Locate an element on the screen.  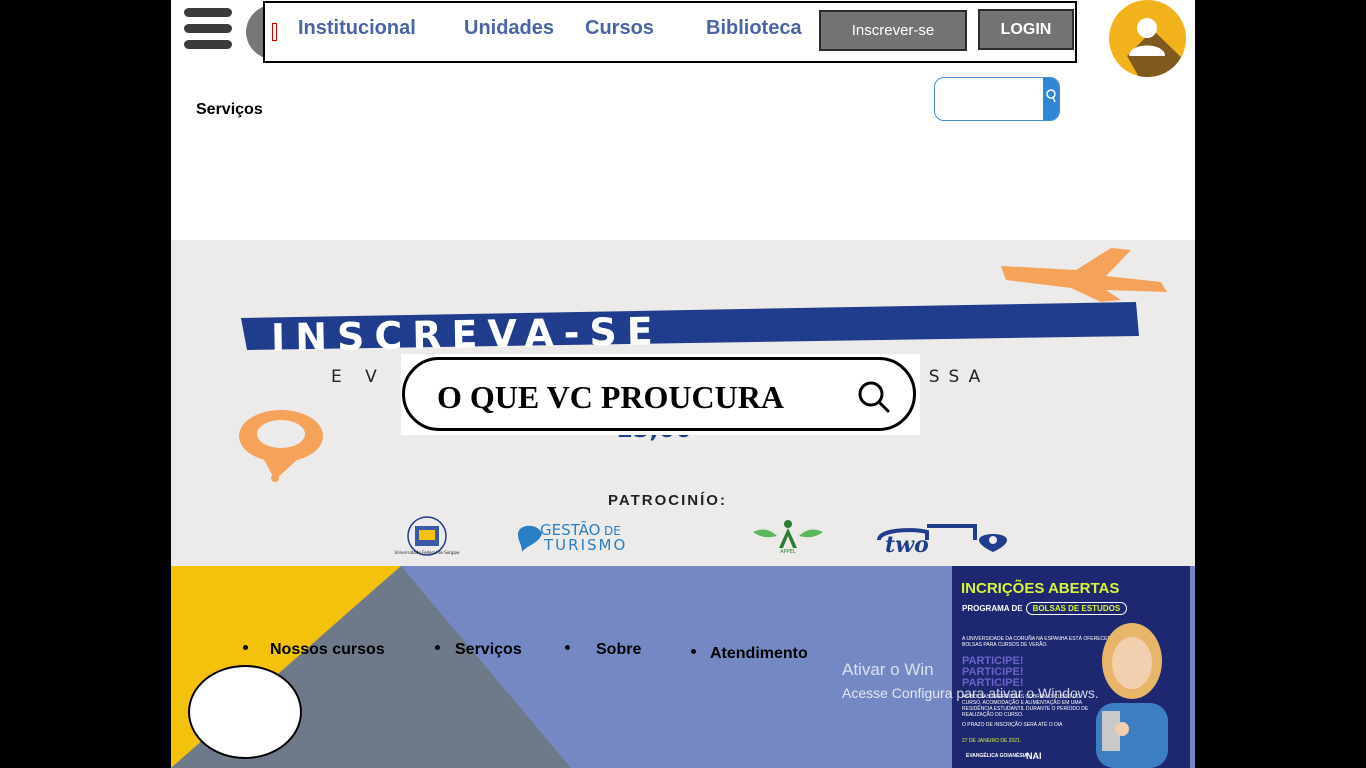
footer-link-label: Nossos cursos is located at coordinates (327, 649).